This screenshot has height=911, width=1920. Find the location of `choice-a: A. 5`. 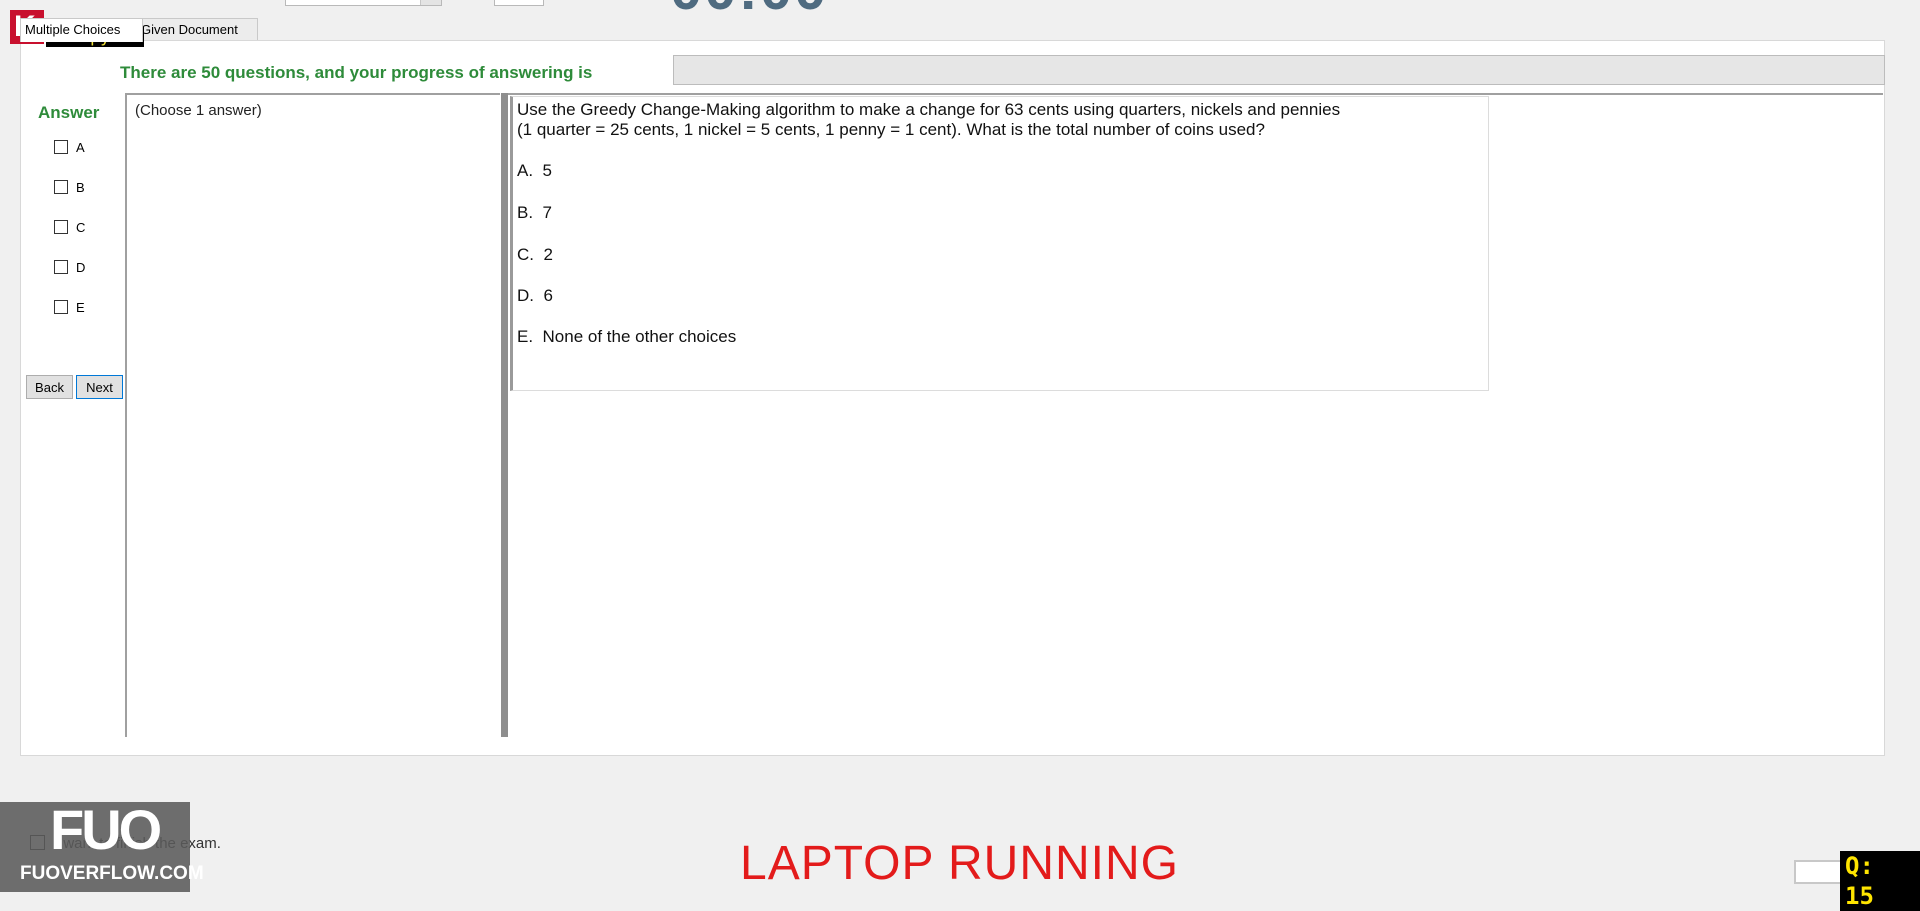

choice-a: A. 5 is located at coordinates (534, 171).